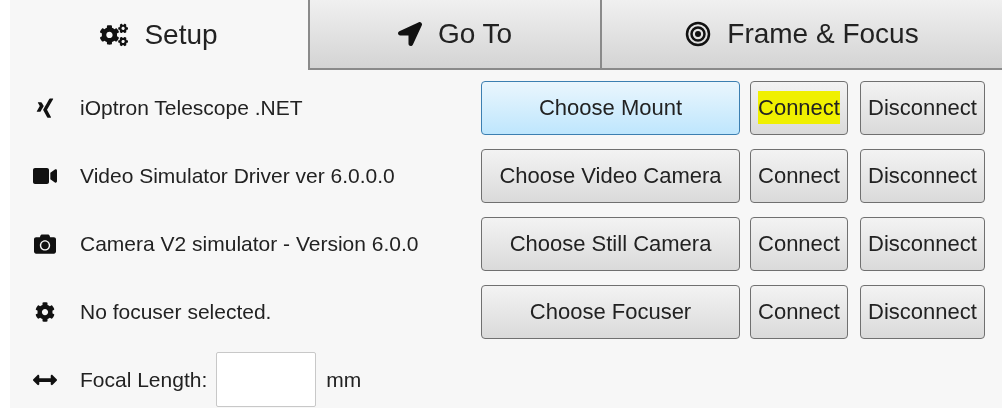 Image resolution: width=1002 pixels, height=408 pixels. I want to click on tab: Go To, so click(454, 35).